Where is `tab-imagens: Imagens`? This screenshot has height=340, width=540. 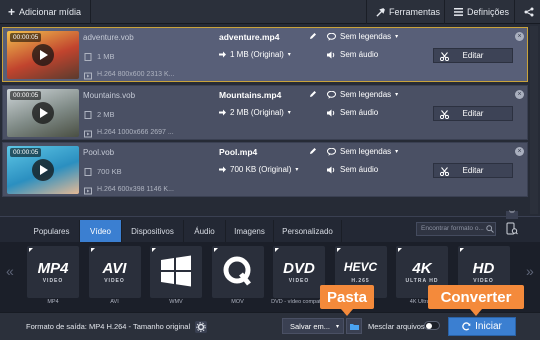 tab-imagens: Imagens is located at coordinates (250, 231).